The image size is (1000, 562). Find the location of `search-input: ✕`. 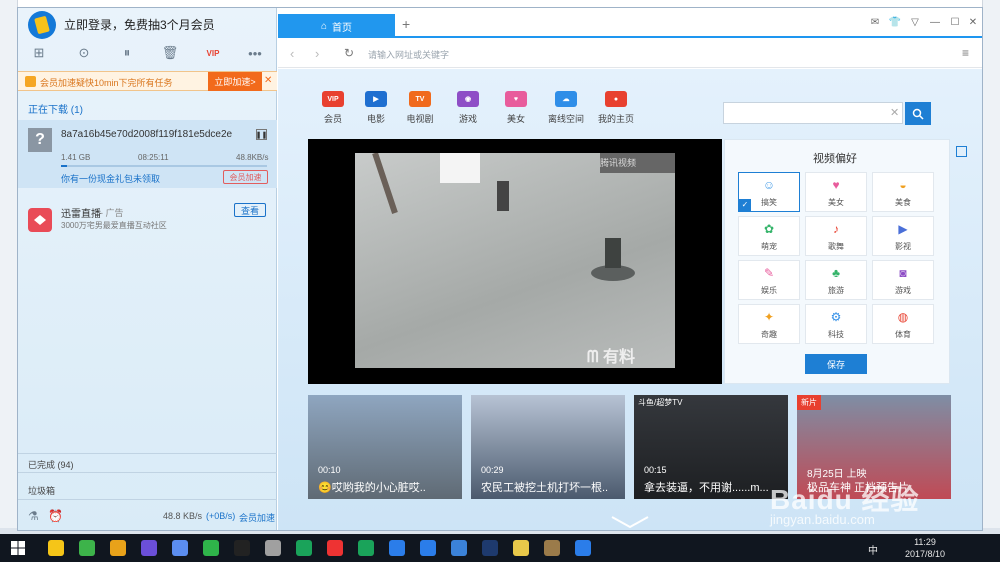

search-input: ✕ is located at coordinates (813, 113).